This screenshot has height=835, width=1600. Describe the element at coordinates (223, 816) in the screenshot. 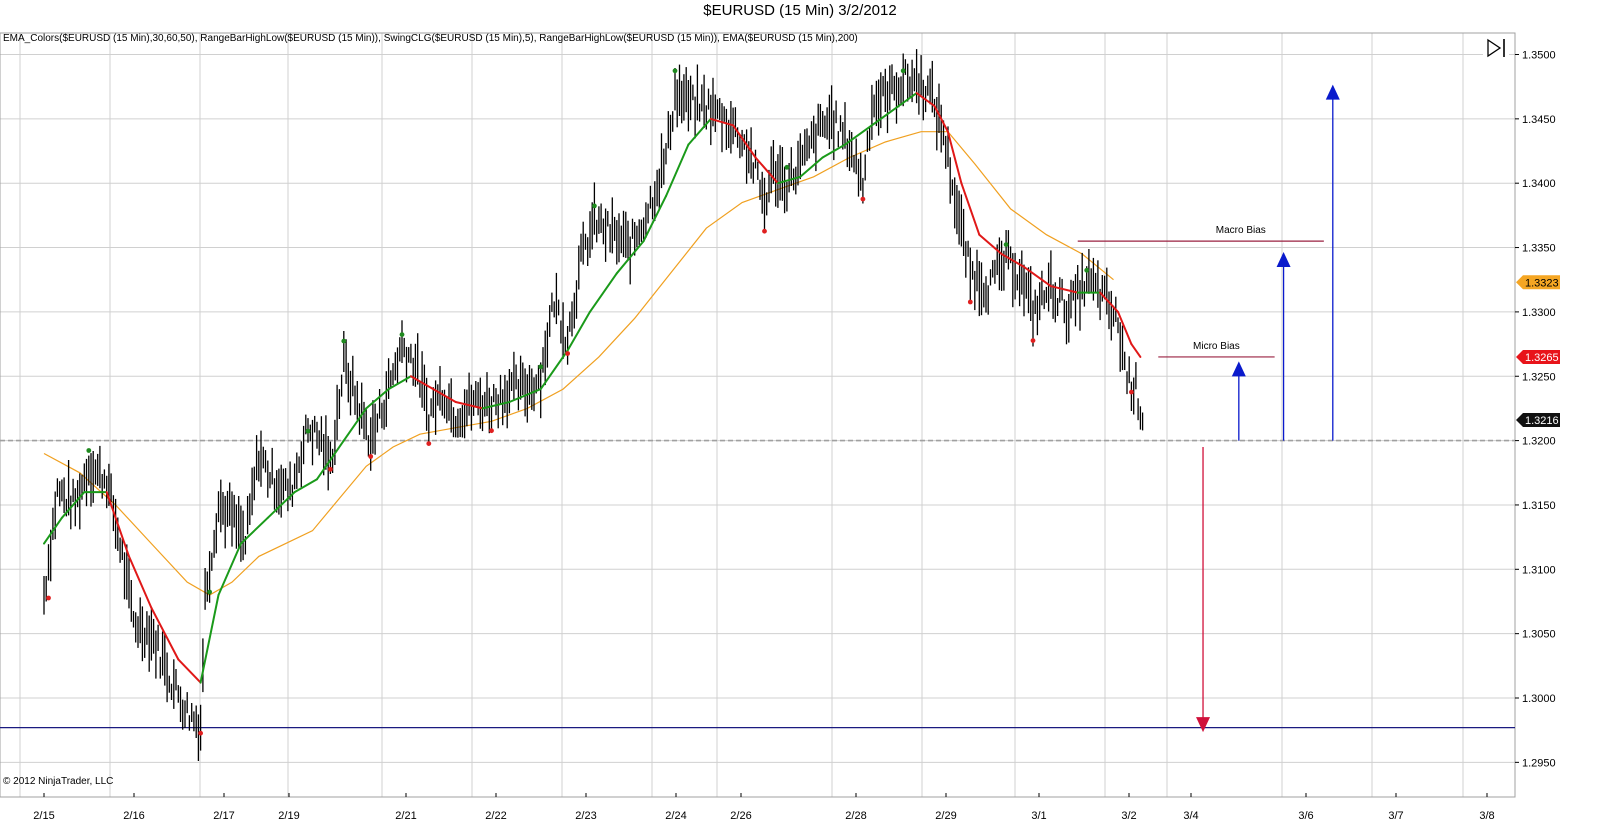

I see `x-tick-label: 2/17` at that location.